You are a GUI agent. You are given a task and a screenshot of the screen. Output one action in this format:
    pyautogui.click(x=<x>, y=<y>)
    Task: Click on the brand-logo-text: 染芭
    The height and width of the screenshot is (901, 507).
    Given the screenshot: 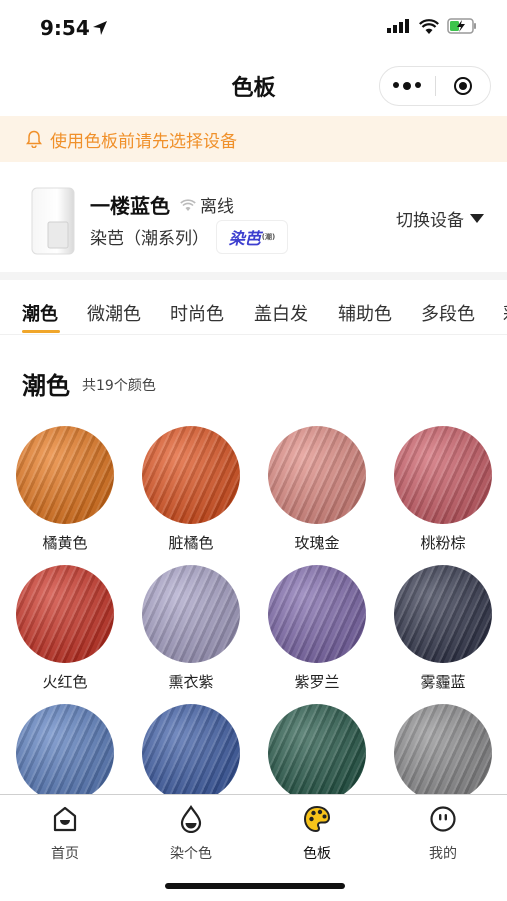 What is the action you would take?
    pyautogui.click(x=244, y=238)
    